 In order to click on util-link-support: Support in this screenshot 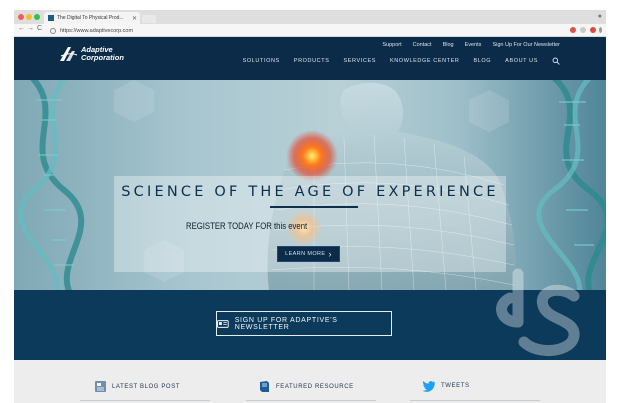, I will do `click(391, 45)`.